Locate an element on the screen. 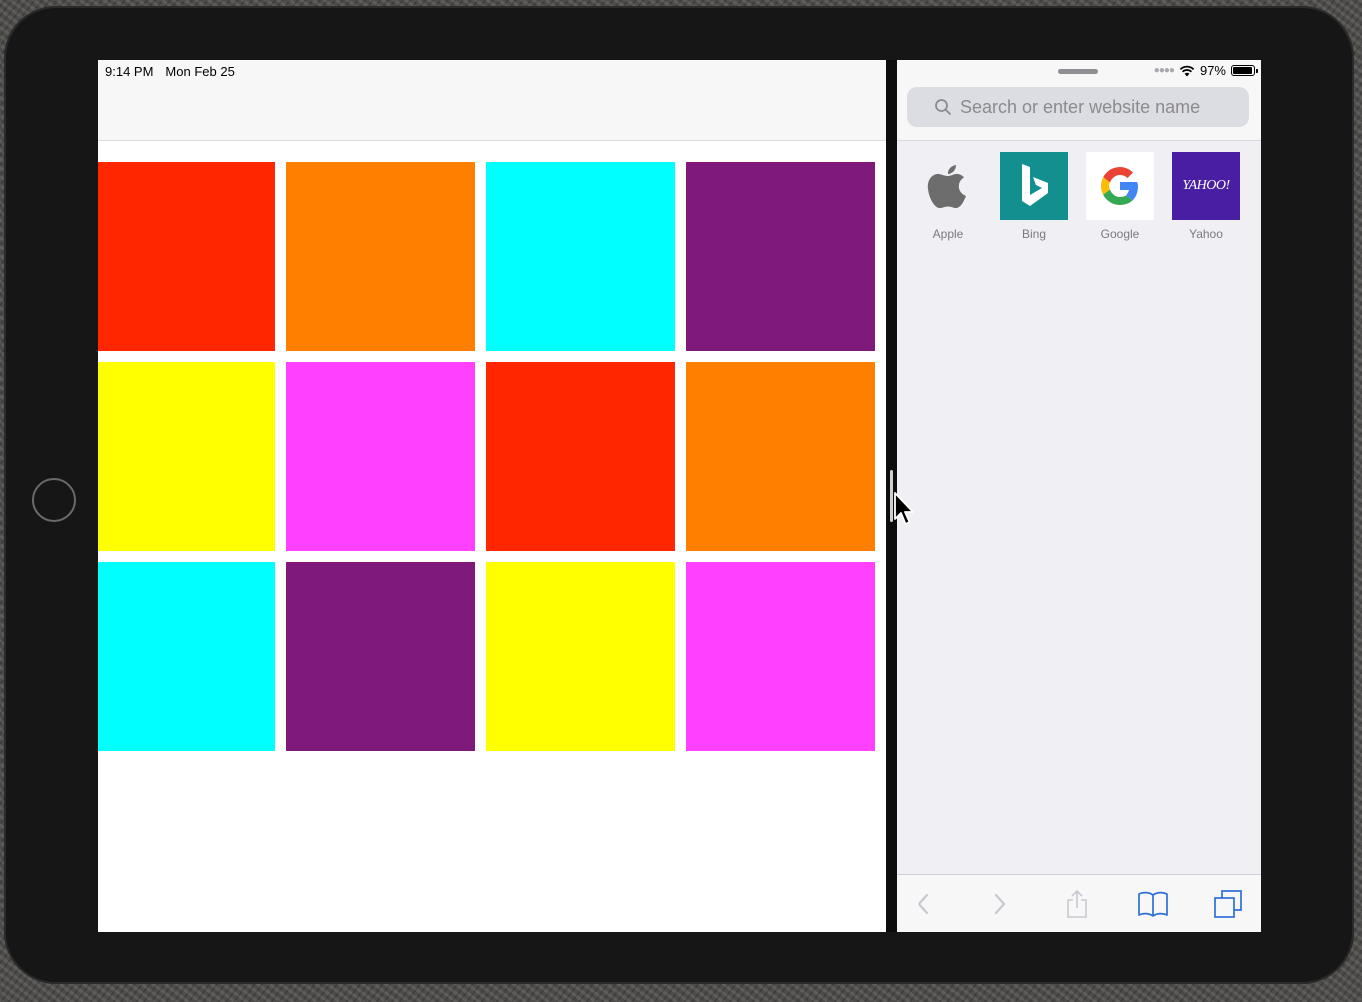 The width and height of the screenshot is (1362, 1002). status-bar-left: 9:14 PM Mon Feb 25 is located at coordinates (170, 71).